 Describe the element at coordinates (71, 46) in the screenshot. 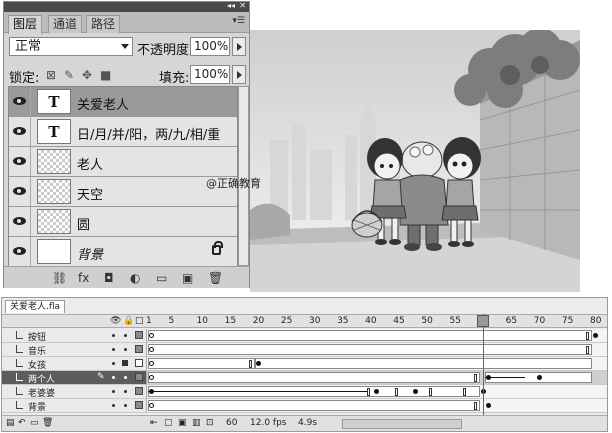

I see `blend-mode-select: 正常` at that location.